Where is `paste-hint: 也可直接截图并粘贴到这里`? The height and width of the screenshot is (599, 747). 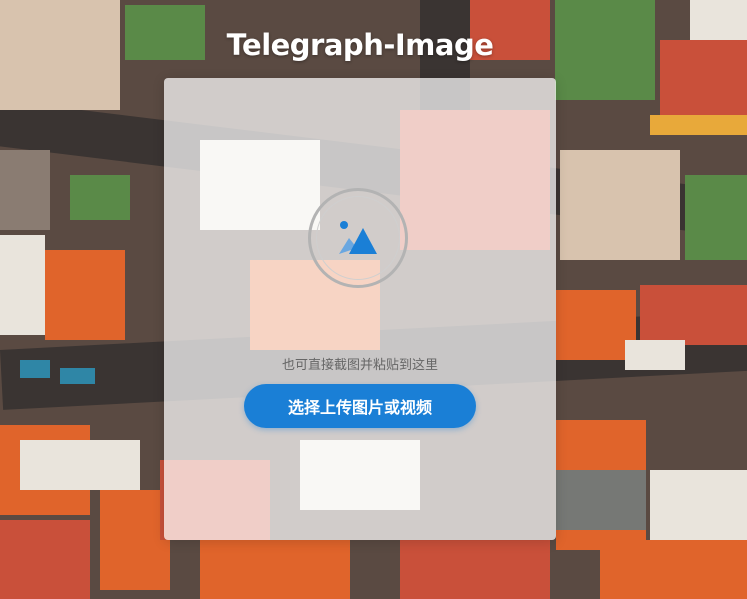 paste-hint: 也可直接截图并粘贴到这里 is located at coordinates (359, 365).